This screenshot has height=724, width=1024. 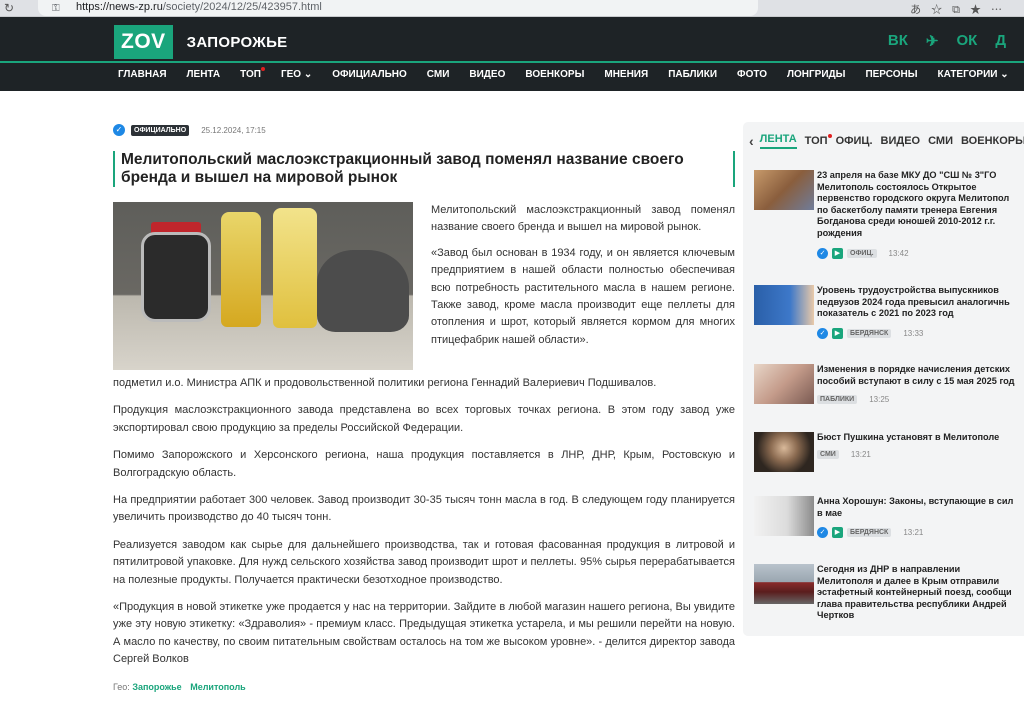 I want to click on span: эстафетный контейнерный поезд, сообщи, so click(x=914, y=592).